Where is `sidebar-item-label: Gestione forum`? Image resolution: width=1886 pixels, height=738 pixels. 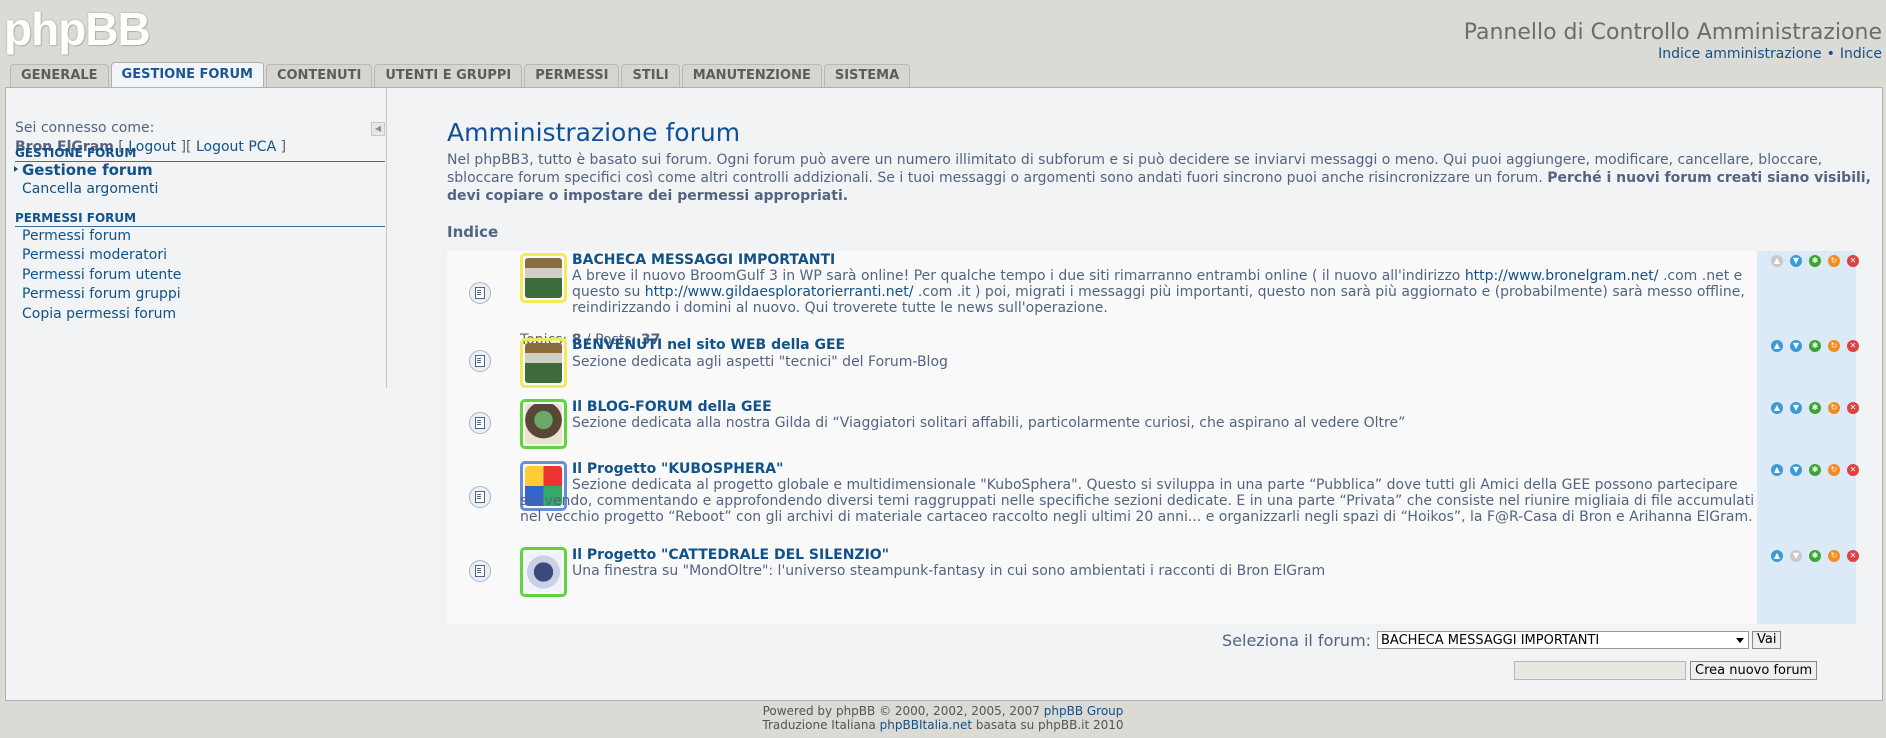
sidebar-item-label: Gestione forum is located at coordinates (87, 170).